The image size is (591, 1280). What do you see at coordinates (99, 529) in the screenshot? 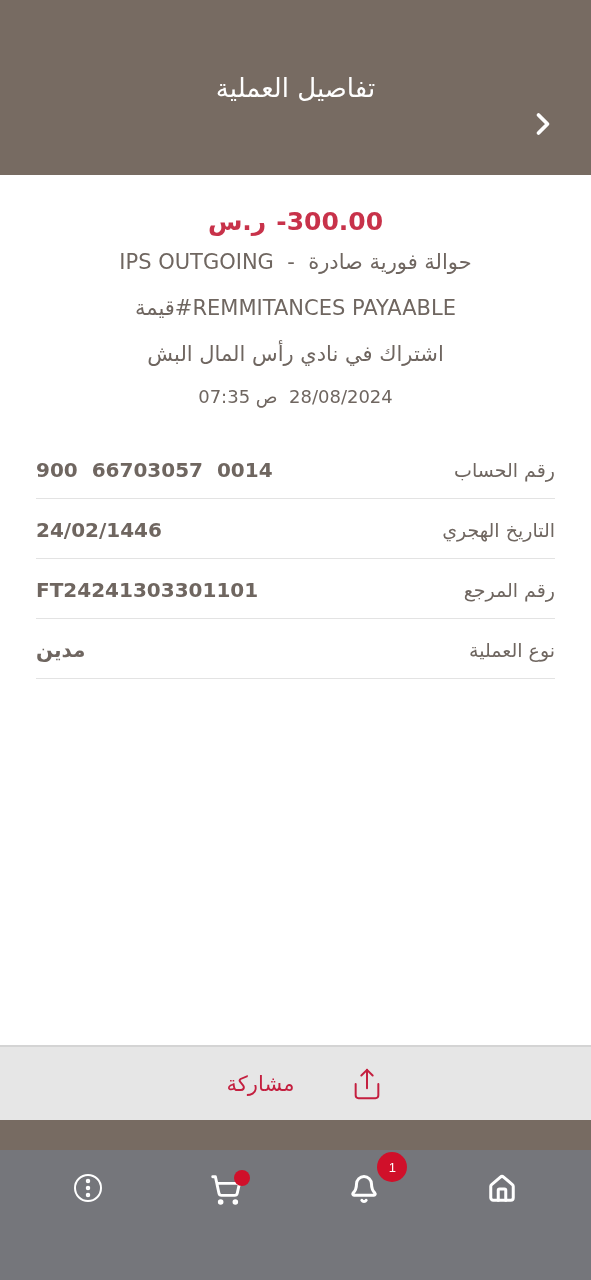
I see `detail-value: 24/02/1446` at bounding box center [99, 529].